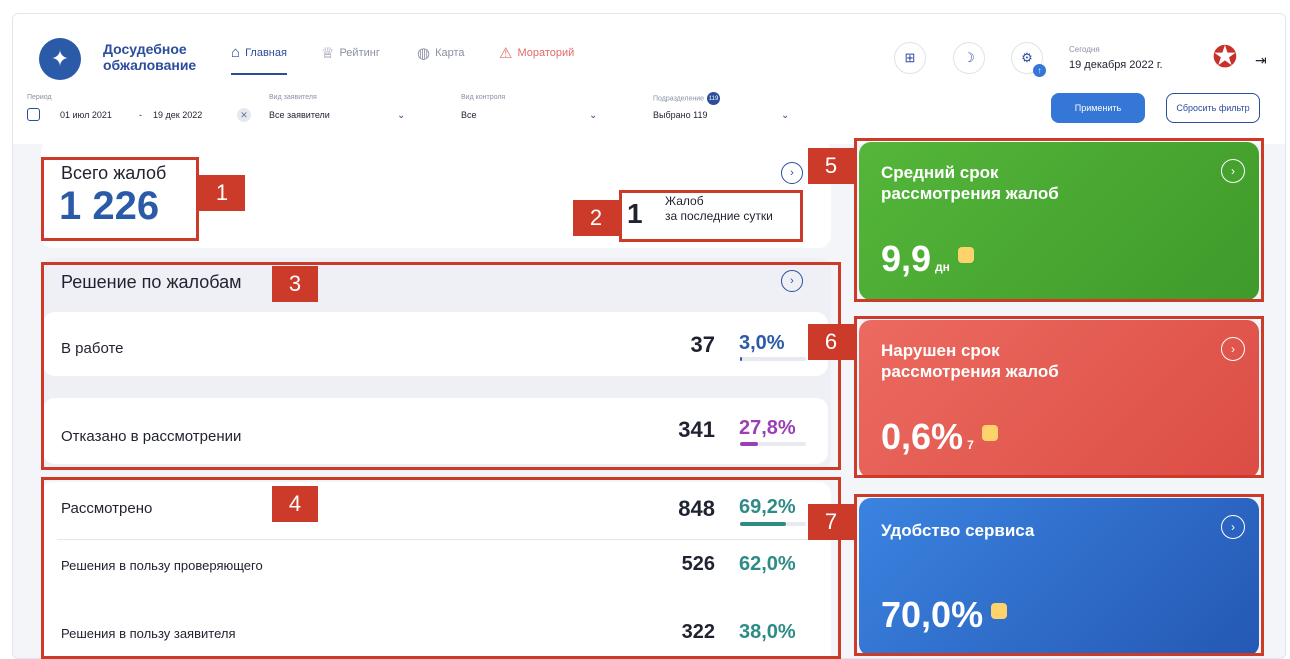  What do you see at coordinates (293, 97) in the screenshot?
I see `applicant-label: Вид заявителя` at bounding box center [293, 97].